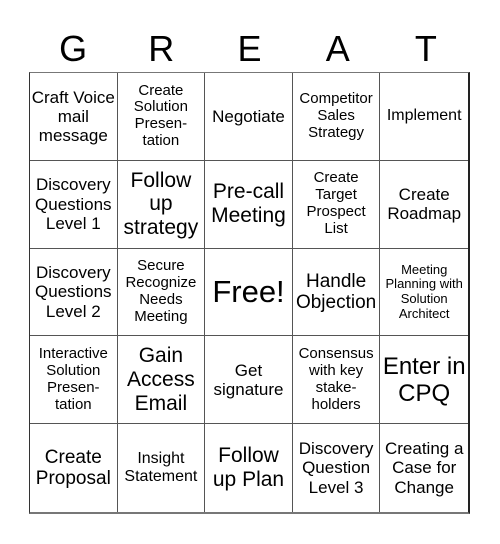  I want to click on cell-text: Discovery Questions Level 2, so click(73, 292).